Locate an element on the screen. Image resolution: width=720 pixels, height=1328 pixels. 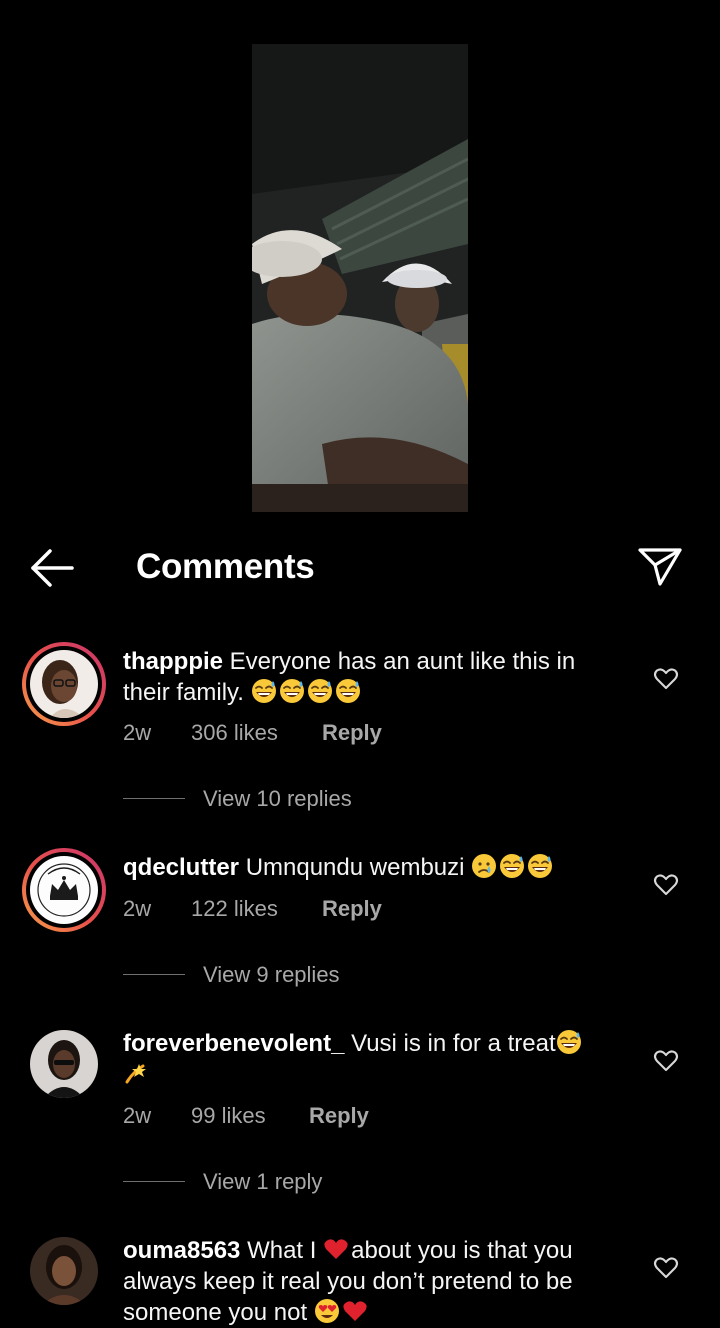
heart-eyes-emoji-icon is located at coordinates (327, 1311).